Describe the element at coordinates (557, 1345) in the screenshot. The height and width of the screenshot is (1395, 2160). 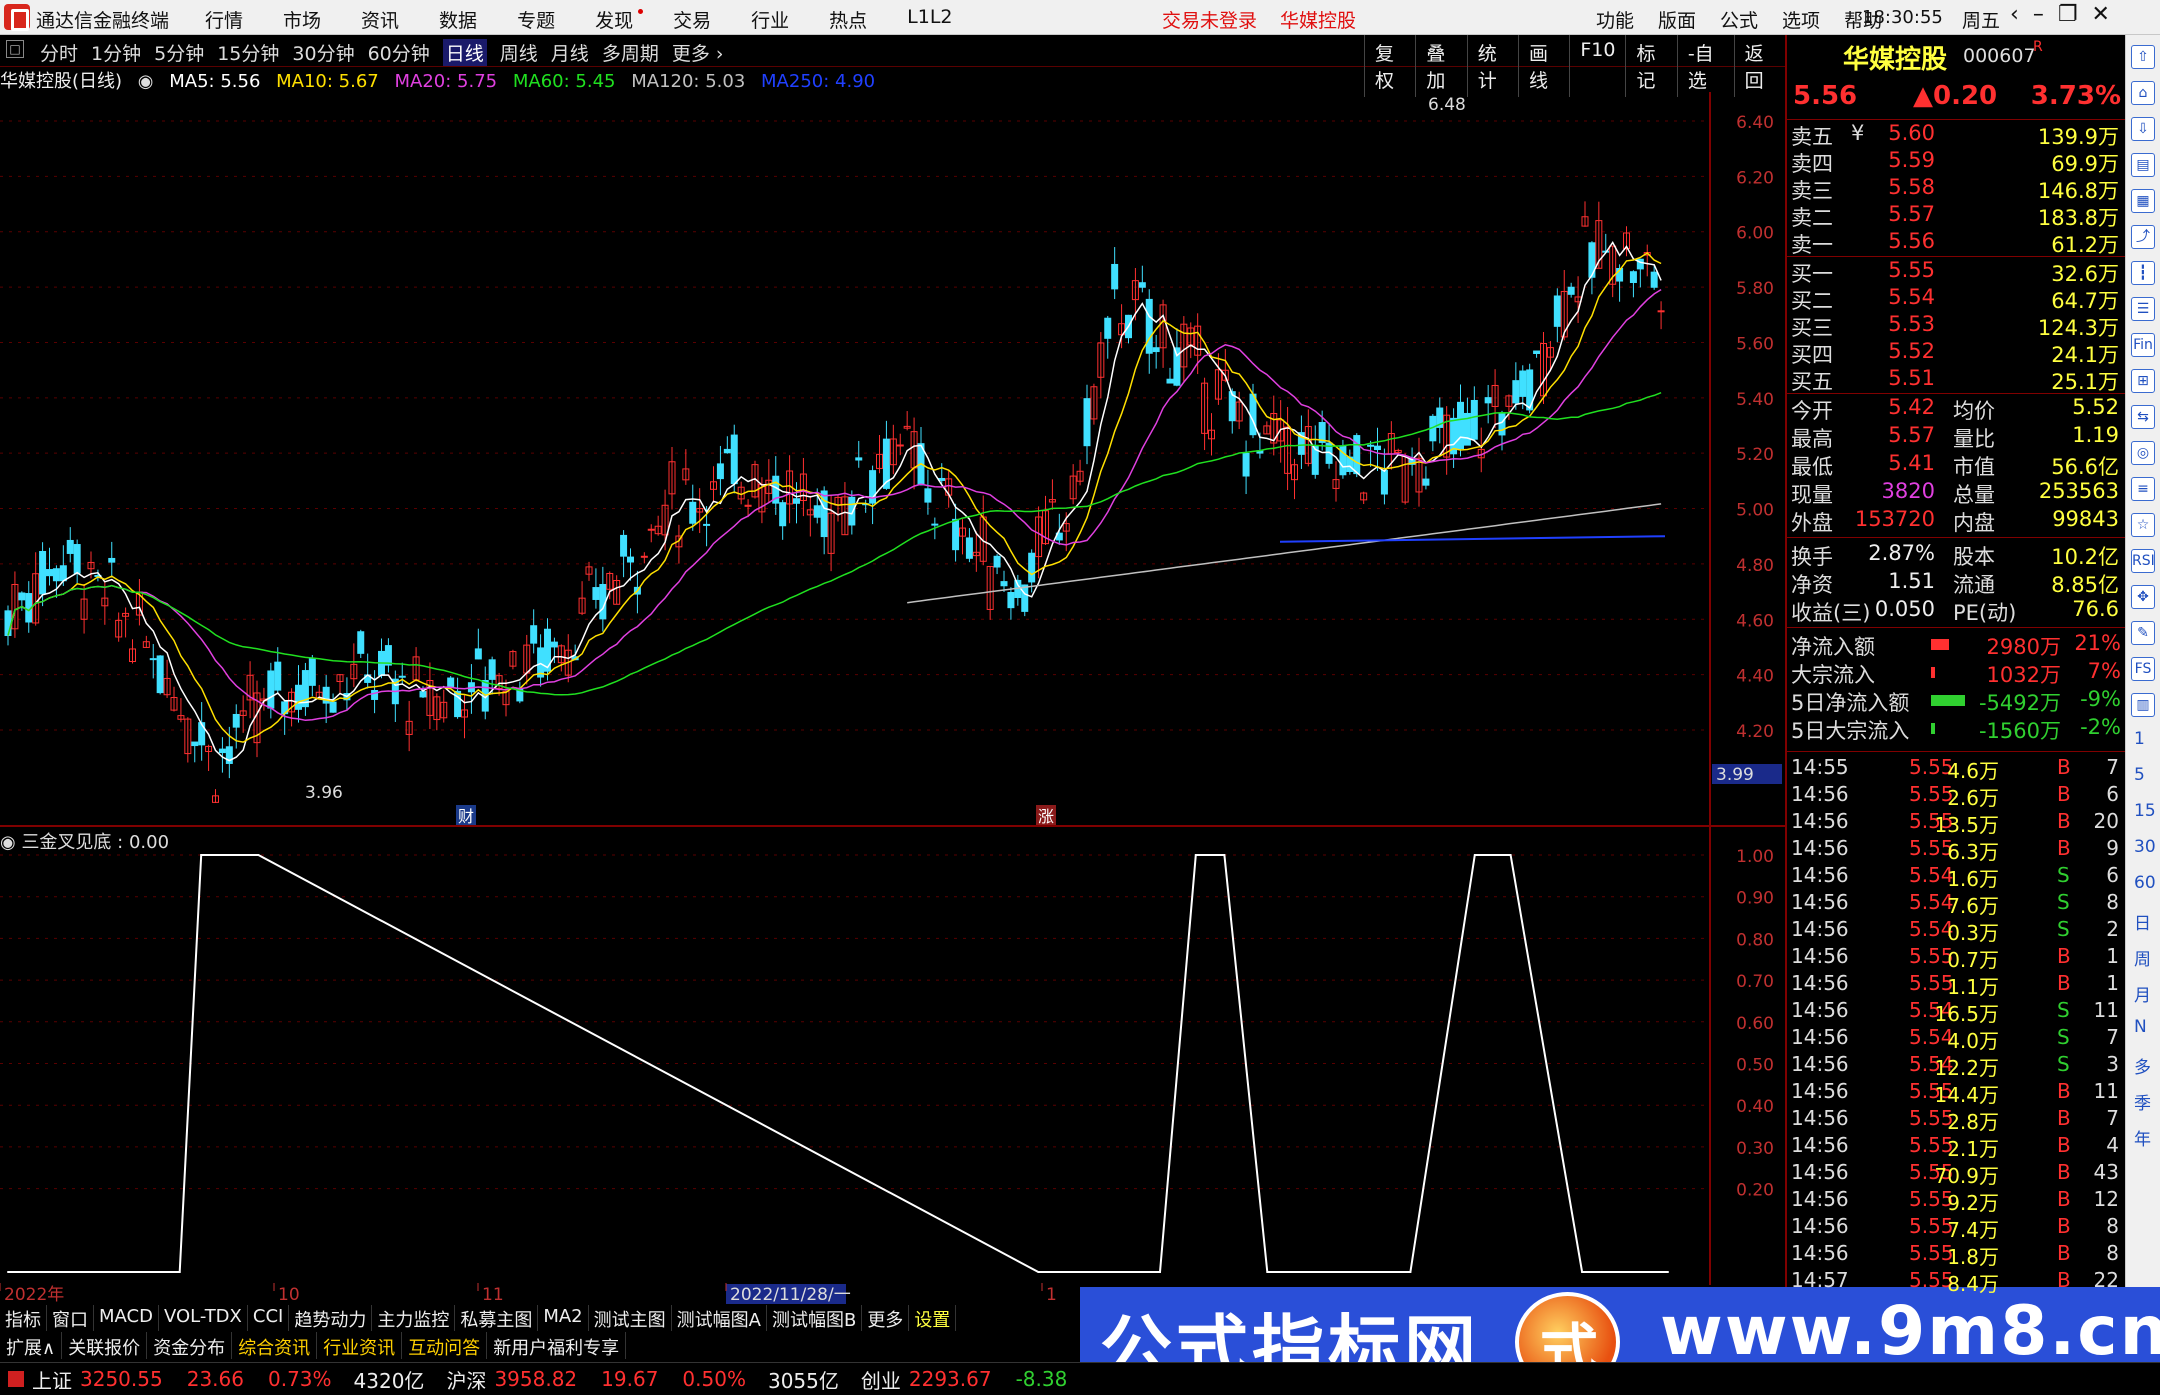
I see `extension-tab: 新用户福利专享` at that location.